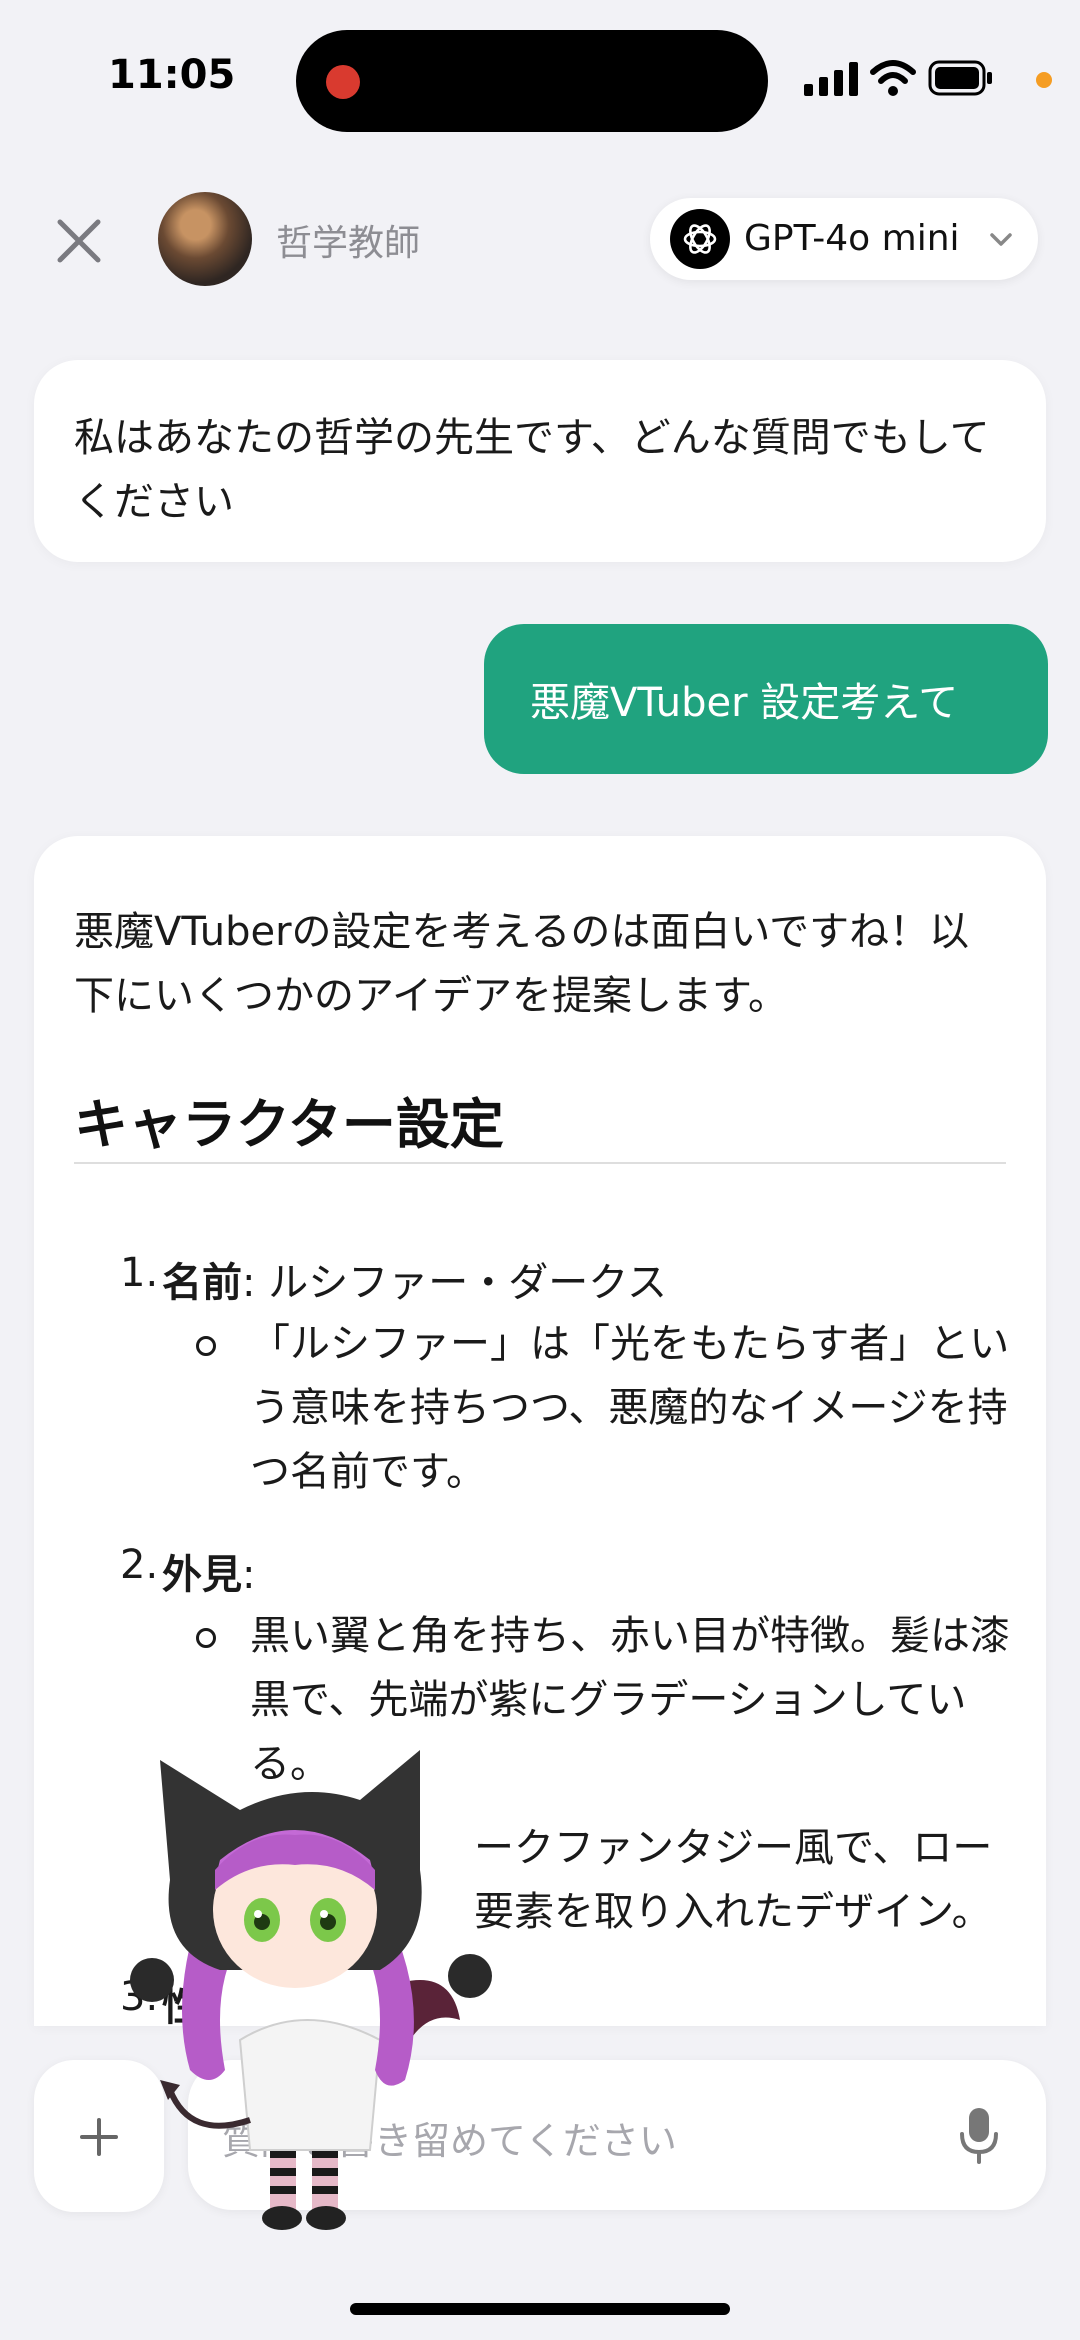  I want to click on assistant-greeting-bubble: 私はあなたの哲学の先生です、どんな質問でもしてください, so click(540, 461).